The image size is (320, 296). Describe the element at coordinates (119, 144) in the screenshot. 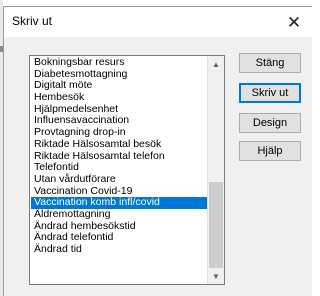

I see `list-item: Riktade Hälsosamtal besök` at that location.